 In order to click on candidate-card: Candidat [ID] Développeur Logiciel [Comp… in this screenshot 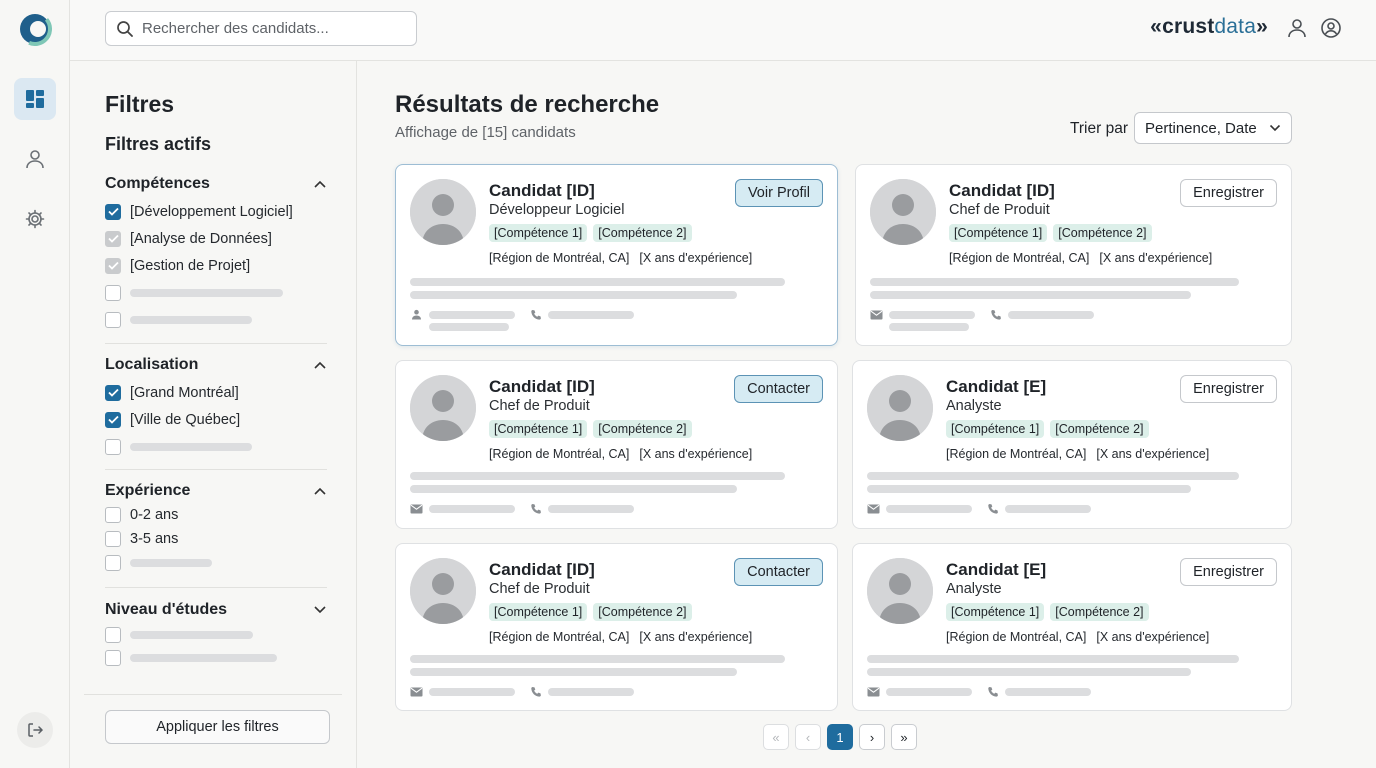, I will do `click(616, 255)`.